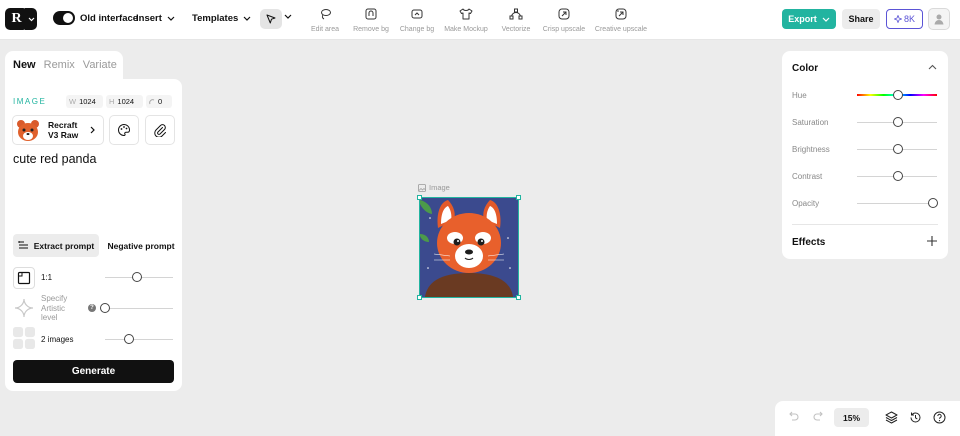 This screenshot has width=960, height=436. What do you see at coordinates (807, 176) in the screenshot?
I see `contrast-label: Contrast` at bounding box center [807, 176].